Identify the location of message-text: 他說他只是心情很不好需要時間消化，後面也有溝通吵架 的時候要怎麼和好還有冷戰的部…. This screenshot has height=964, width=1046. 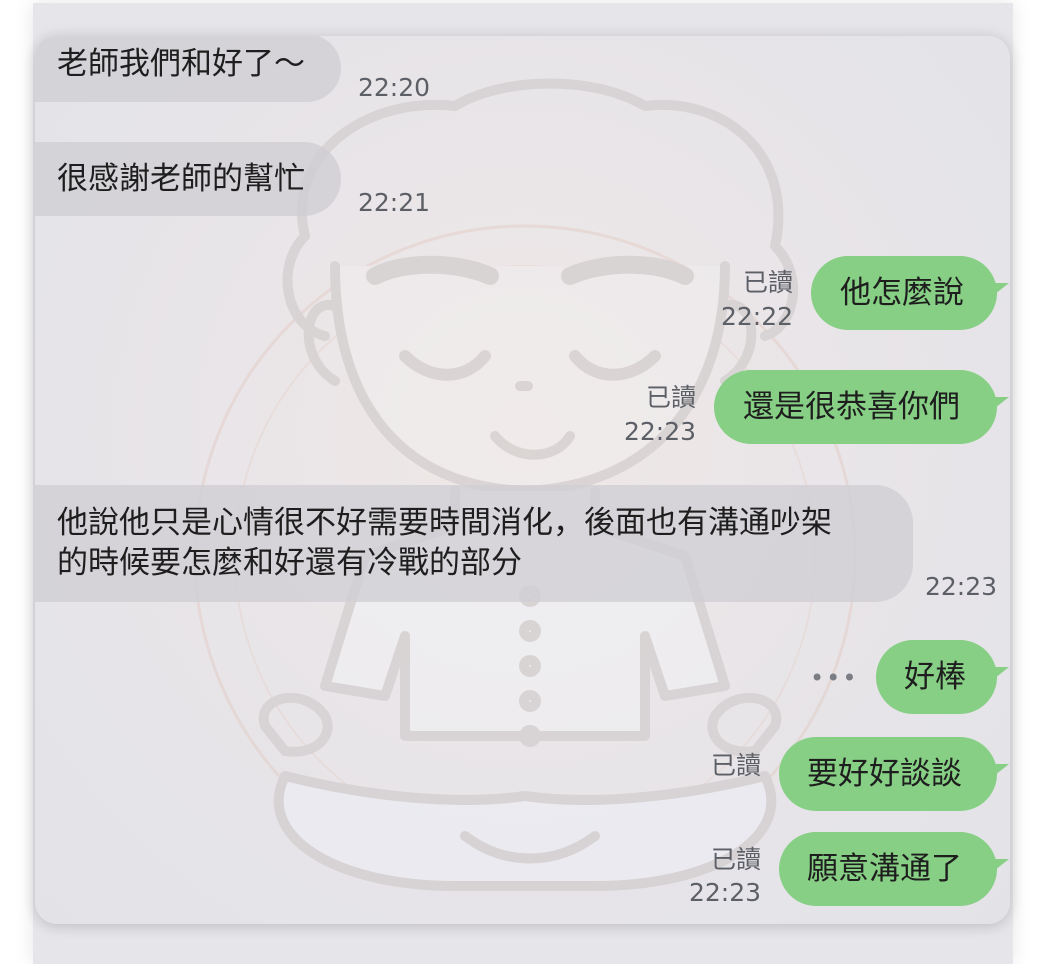
(444, 543).